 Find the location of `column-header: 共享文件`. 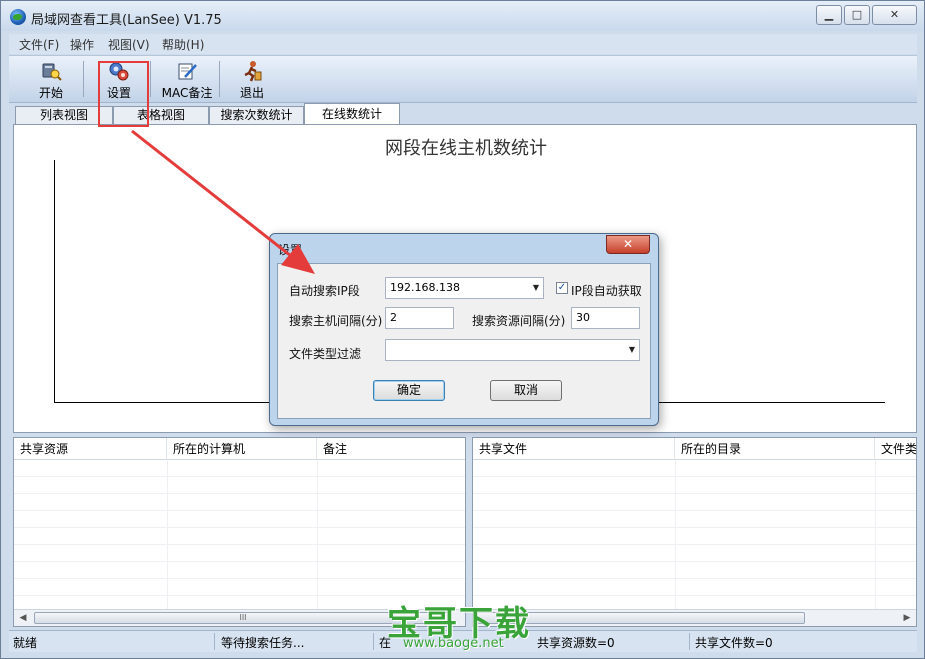

column-header: 共享文件 is located at coordinates (574, 449).